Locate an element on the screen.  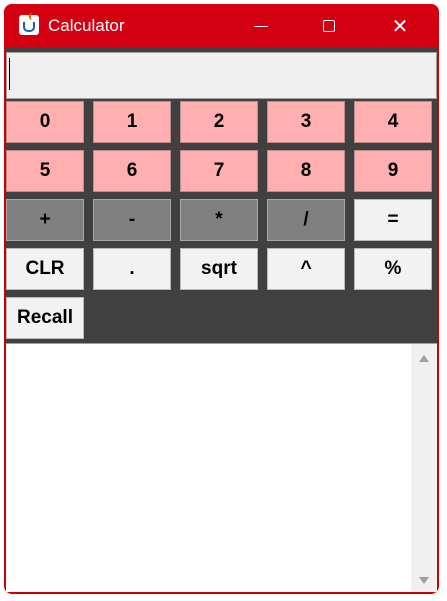
maximize-icon is located at coordinates (329, 26).